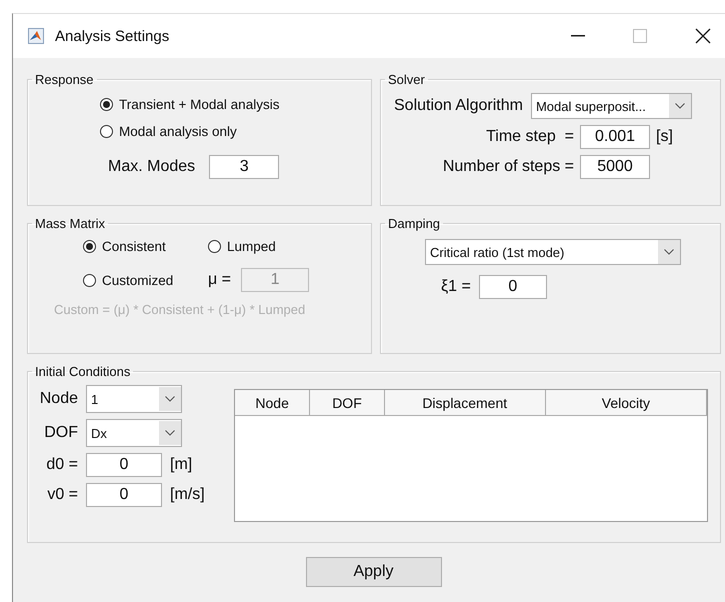 The height and width of the screenshot is (602, 725). What do you see at coordinates (374, 572) in the screenshot?
I see `apply-button: Apply` at bounding box center [374, 572].